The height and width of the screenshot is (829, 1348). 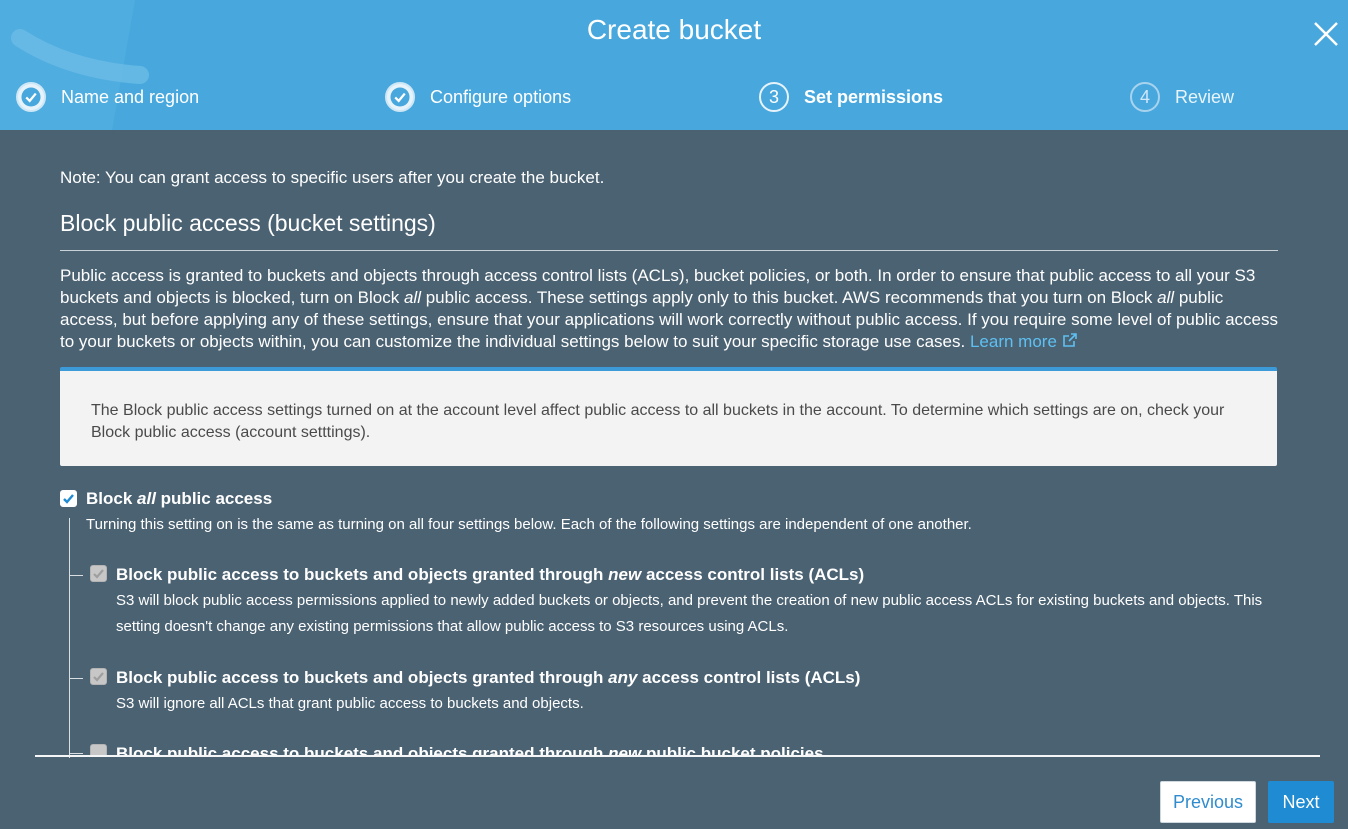 I want to click on section-title: Block public access (bucket settings), so click(x=248, y=223).